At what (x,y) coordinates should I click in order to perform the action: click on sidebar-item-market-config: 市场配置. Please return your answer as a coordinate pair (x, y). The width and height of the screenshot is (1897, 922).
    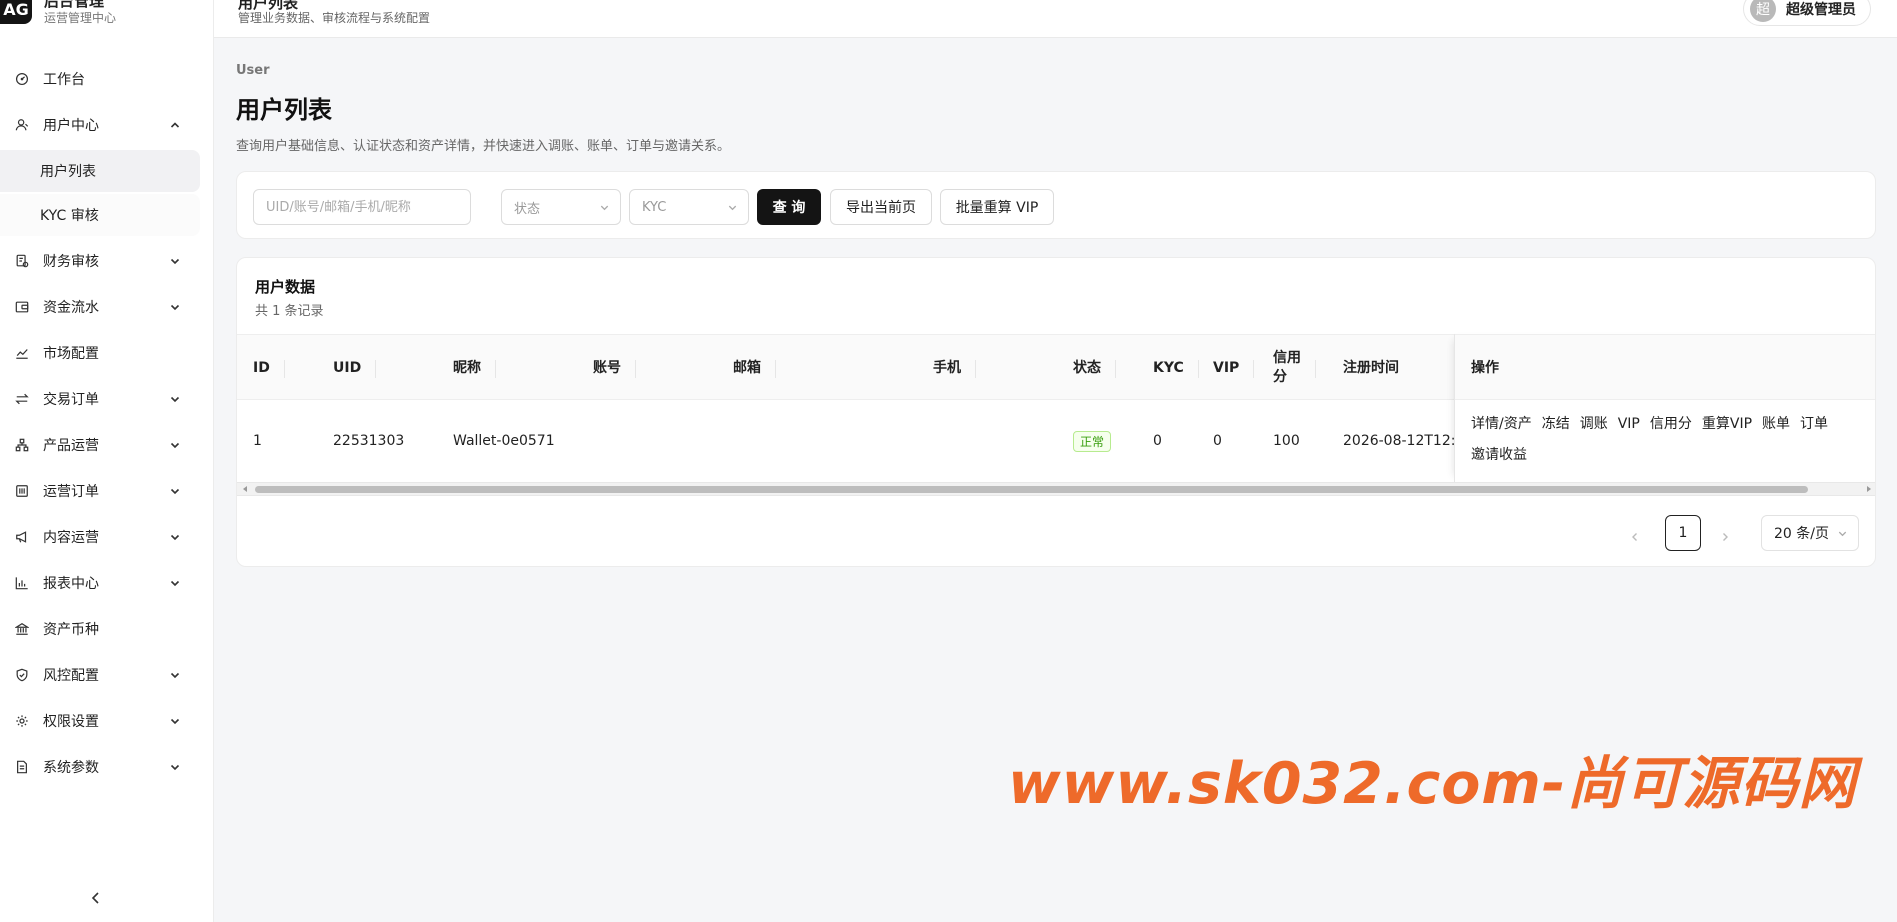
    Looking at the image, I should click on (107, 353).